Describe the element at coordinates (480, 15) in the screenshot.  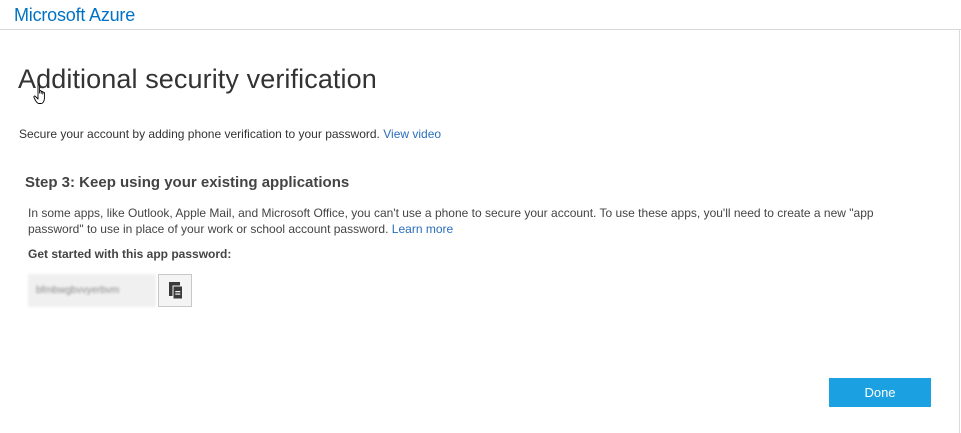
I see `top-bar: Microsoft Azure` at that location.